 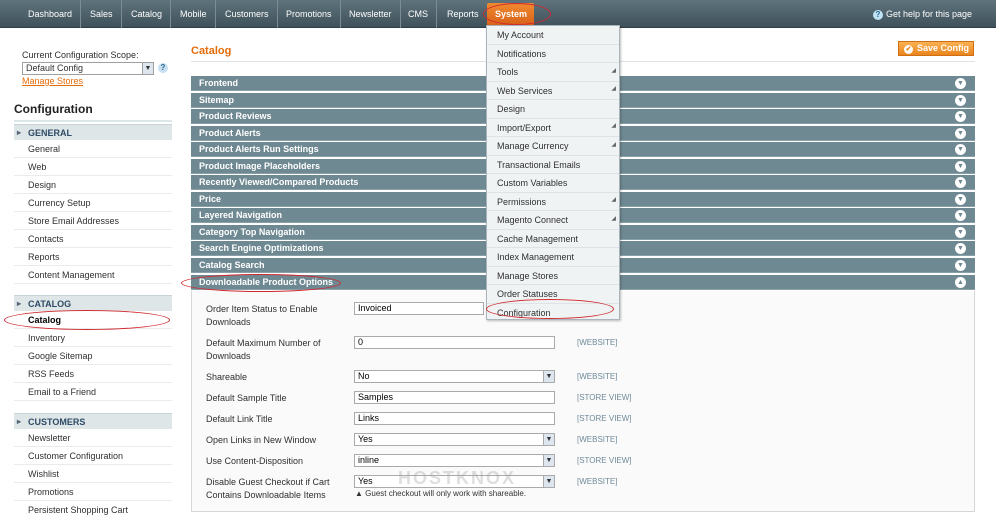 I want to click on menu-item-tools: Tools ◢, so click(x=553, y=72).